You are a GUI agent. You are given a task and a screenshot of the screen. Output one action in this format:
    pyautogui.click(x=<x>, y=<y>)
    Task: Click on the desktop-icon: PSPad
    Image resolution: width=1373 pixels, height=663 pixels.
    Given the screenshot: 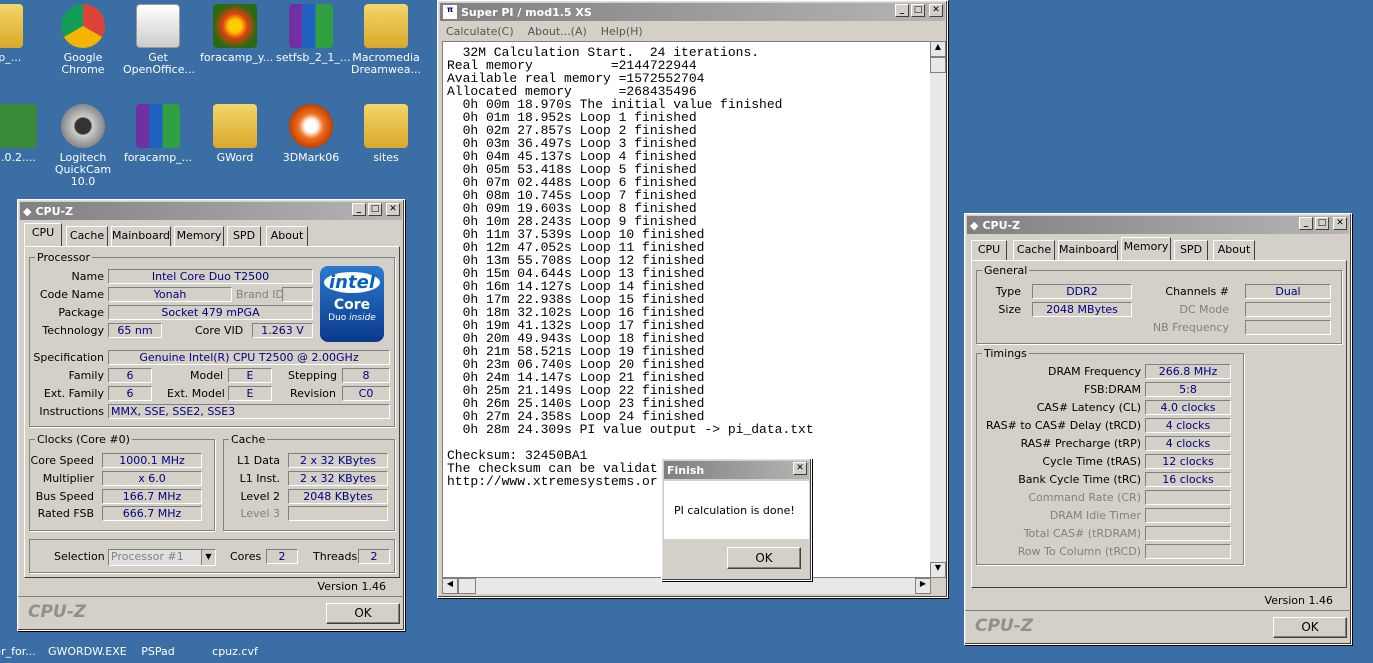 What is the action you would take?
    pyautogui.click(x=158, y=652)
    